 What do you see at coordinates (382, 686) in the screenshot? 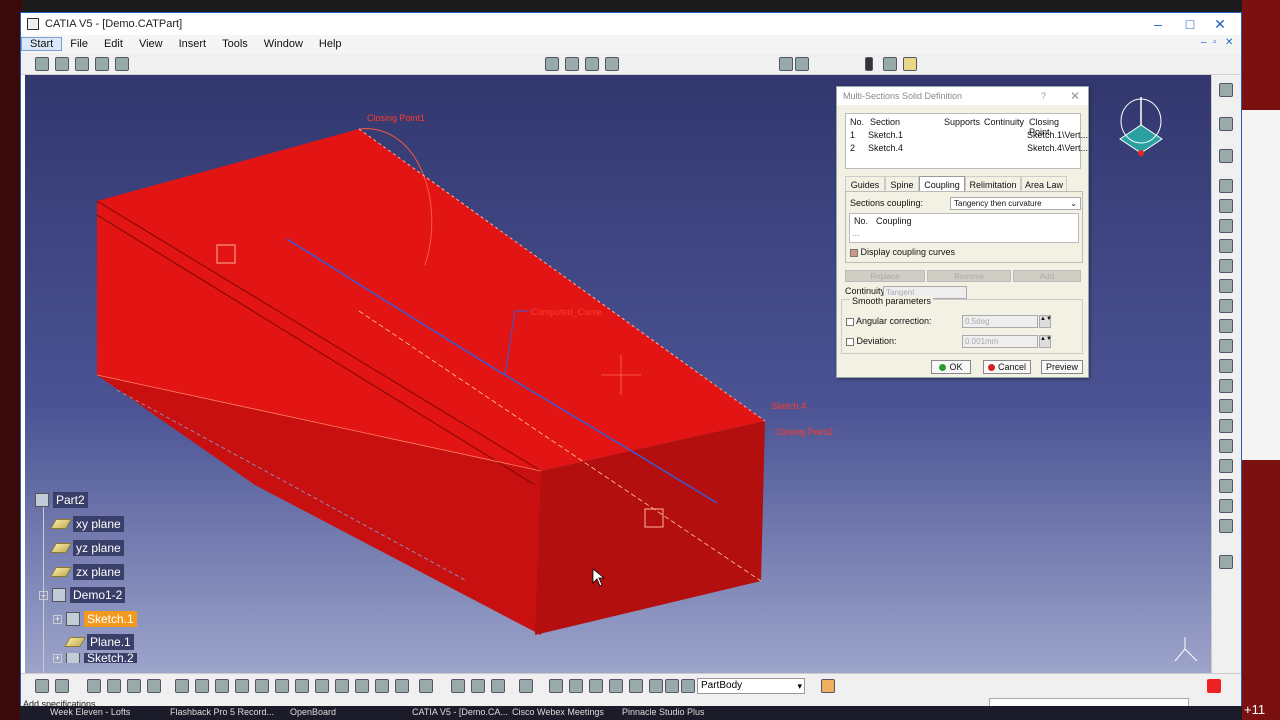
I see `hide-show-icon` at bounding box center [382, 686].